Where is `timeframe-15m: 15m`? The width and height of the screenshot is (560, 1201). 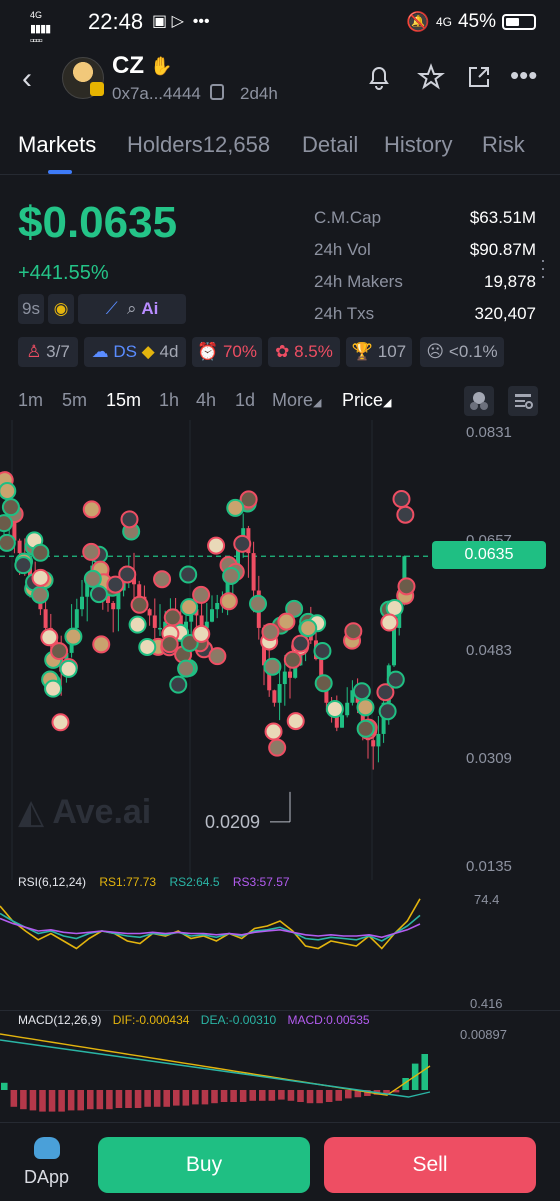 timeframe-15m: 15m is located at coordinates (123, 400).